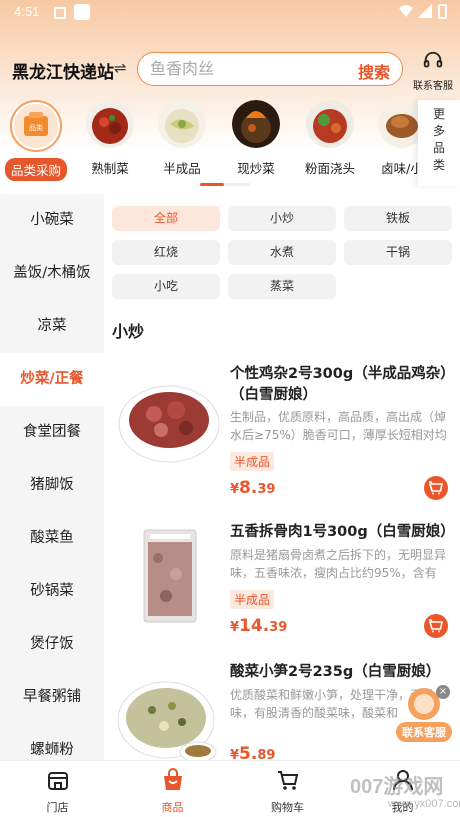 This screenshot has width=460, height=817. Describe the element at coordinates (52, 432) in the screenshot. I see `sidebar-item: 食堂团餐` at that location.